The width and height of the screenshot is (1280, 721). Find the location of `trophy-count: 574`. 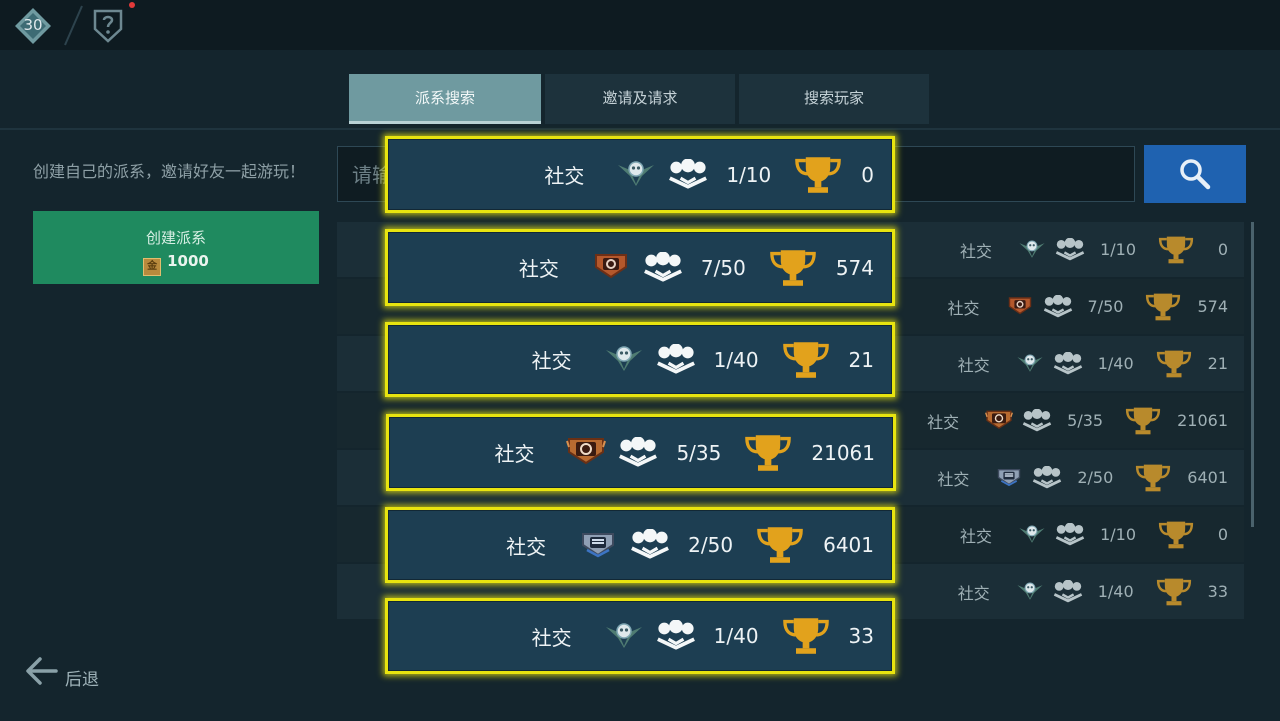

trophy-count: 574 is located at coordinates (854, 267).